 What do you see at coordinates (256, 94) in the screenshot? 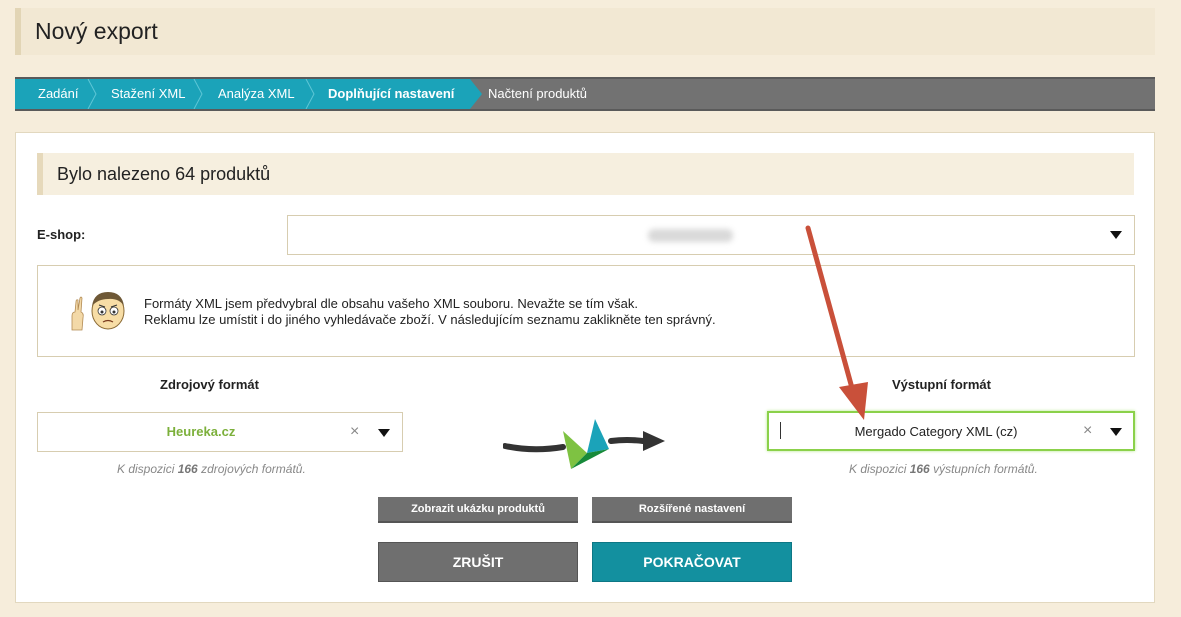
I see `step-analyza-xml: Analýza XML` at bounding box center [256, 94].